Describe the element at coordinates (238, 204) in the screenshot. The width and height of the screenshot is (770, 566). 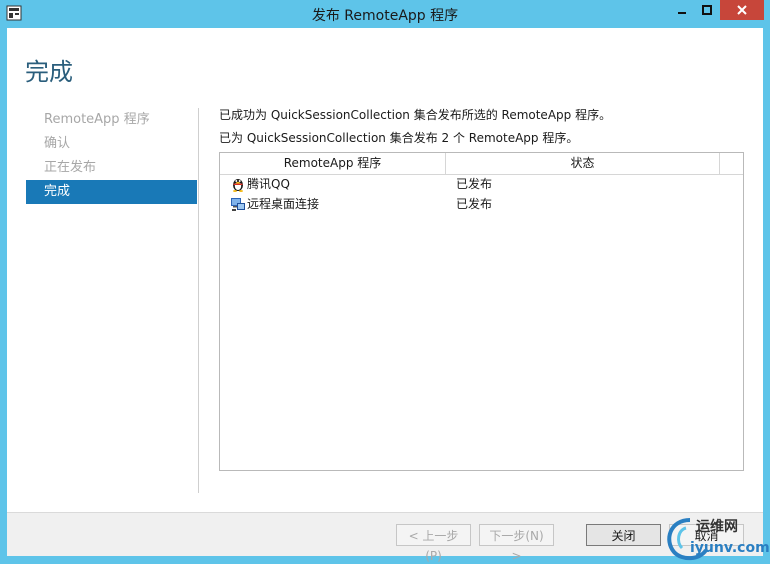
I see `remote-desktop-icon` at that location.